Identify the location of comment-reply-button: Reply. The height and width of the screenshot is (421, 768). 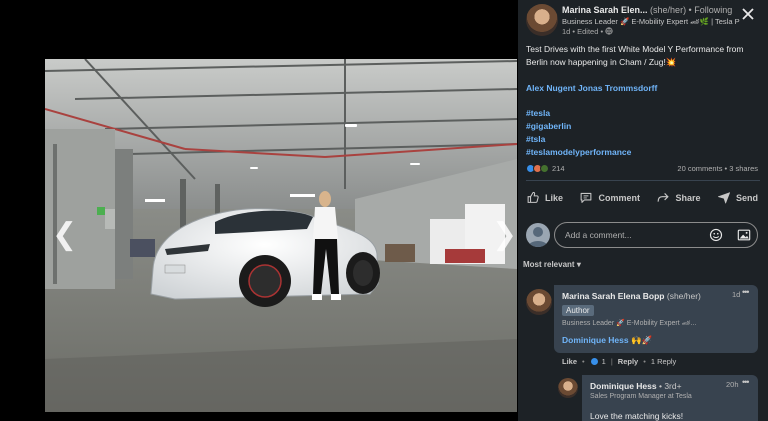
(628, 361).